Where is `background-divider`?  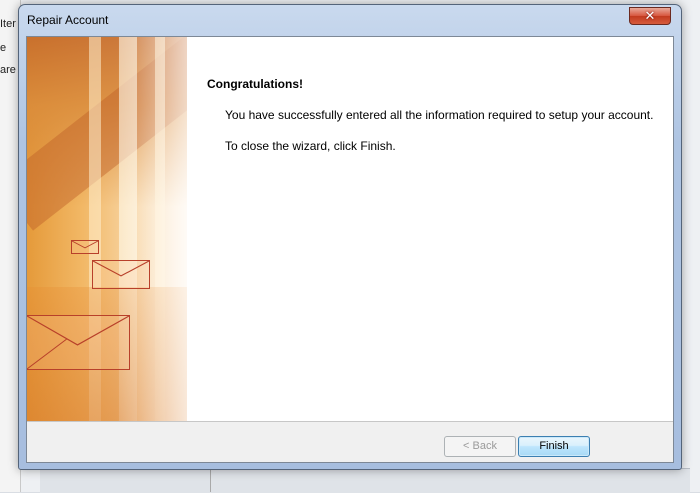
background-divider is located at coordinates (210, 481).